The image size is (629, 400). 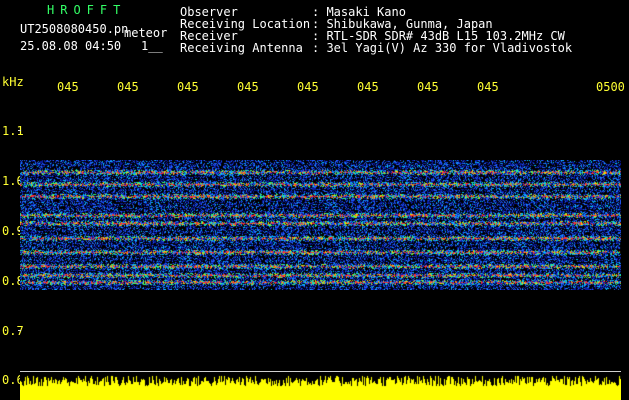 What do you see at coordinates (442, 48) in the screenshot?
I see `info-value-antenna: : 3el Yagi(V) Az 330 for Vladivostok` at bounding box center [442, 48].